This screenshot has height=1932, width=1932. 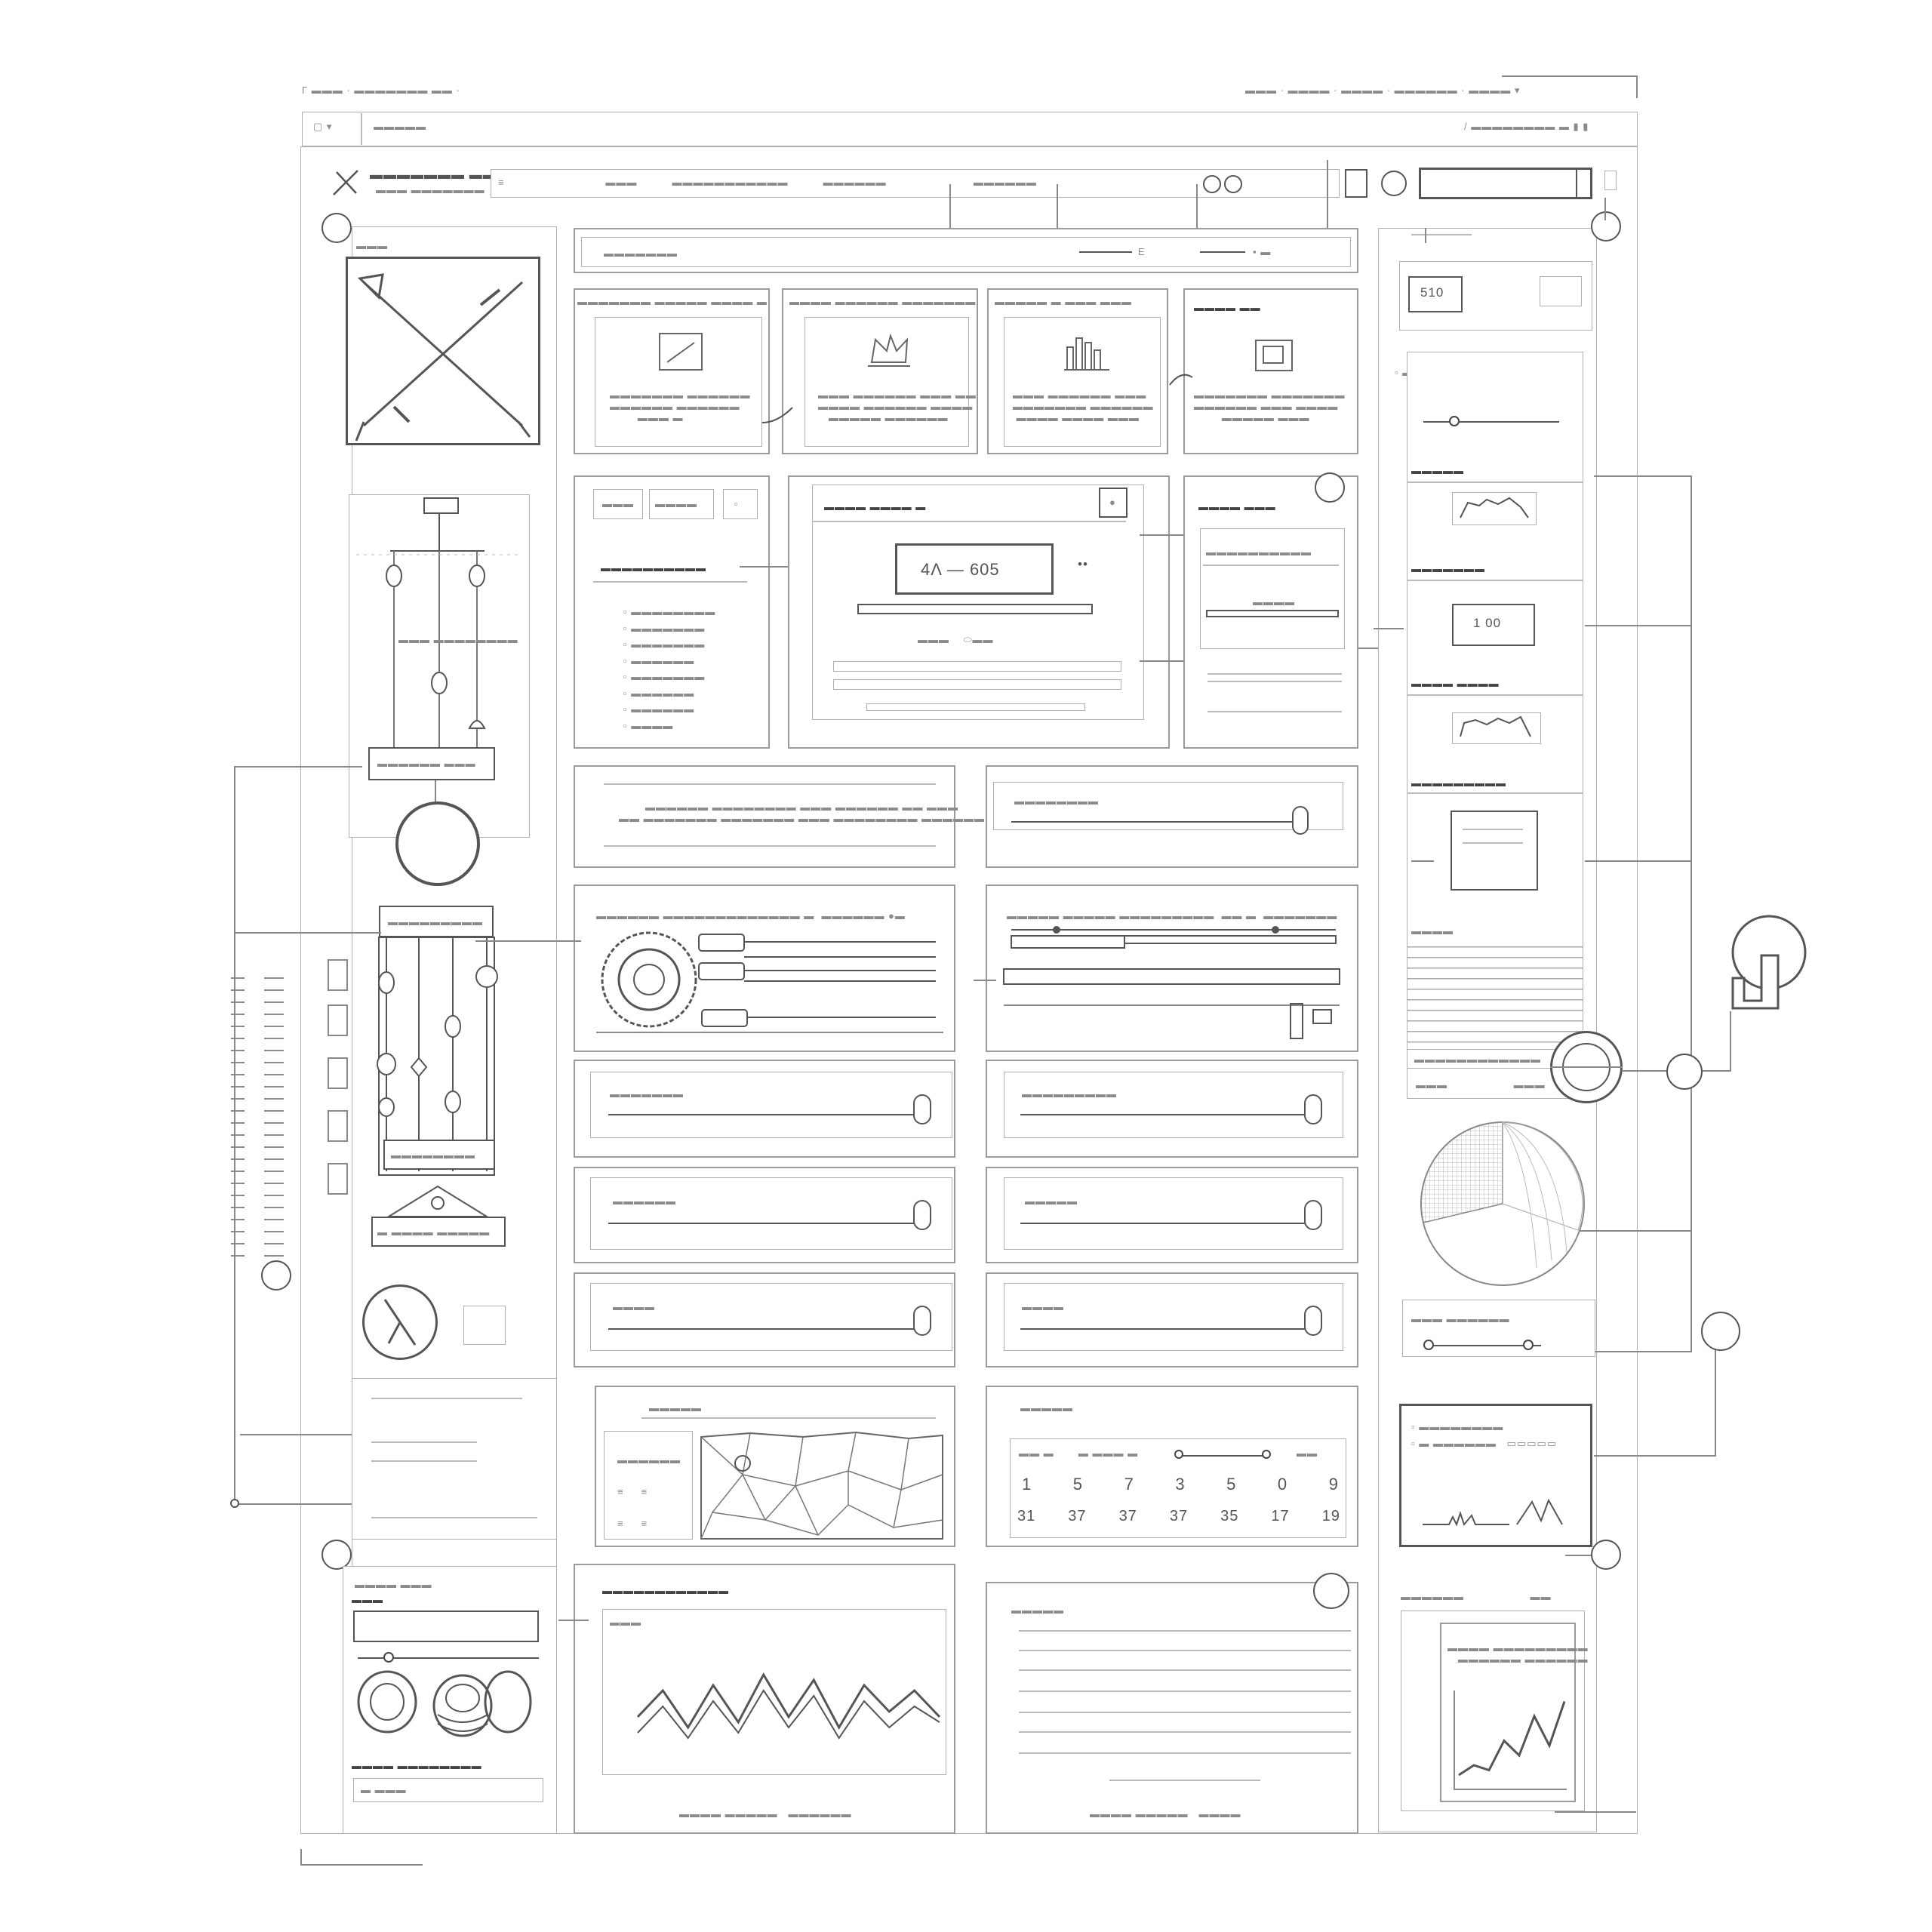 What do you see at coordinates (1307, 1453) in the screenshot?
I see `calendar-range-end: ▬▬` at bounding box center [1307, 1453].